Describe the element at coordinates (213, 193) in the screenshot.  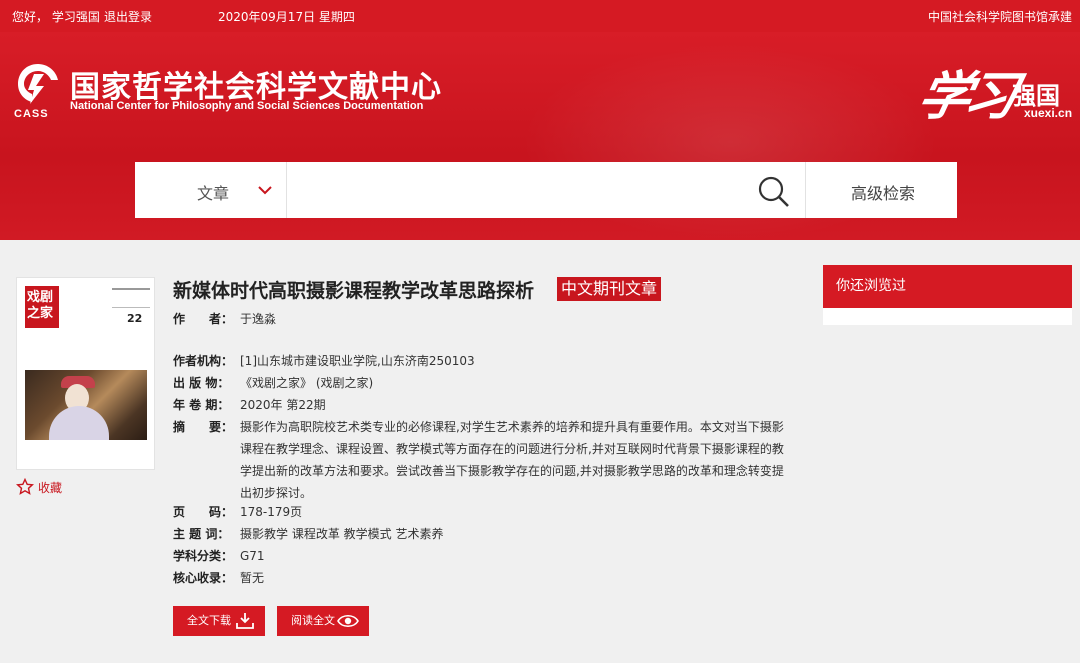
I see `search-type-label: 文章` at that location.